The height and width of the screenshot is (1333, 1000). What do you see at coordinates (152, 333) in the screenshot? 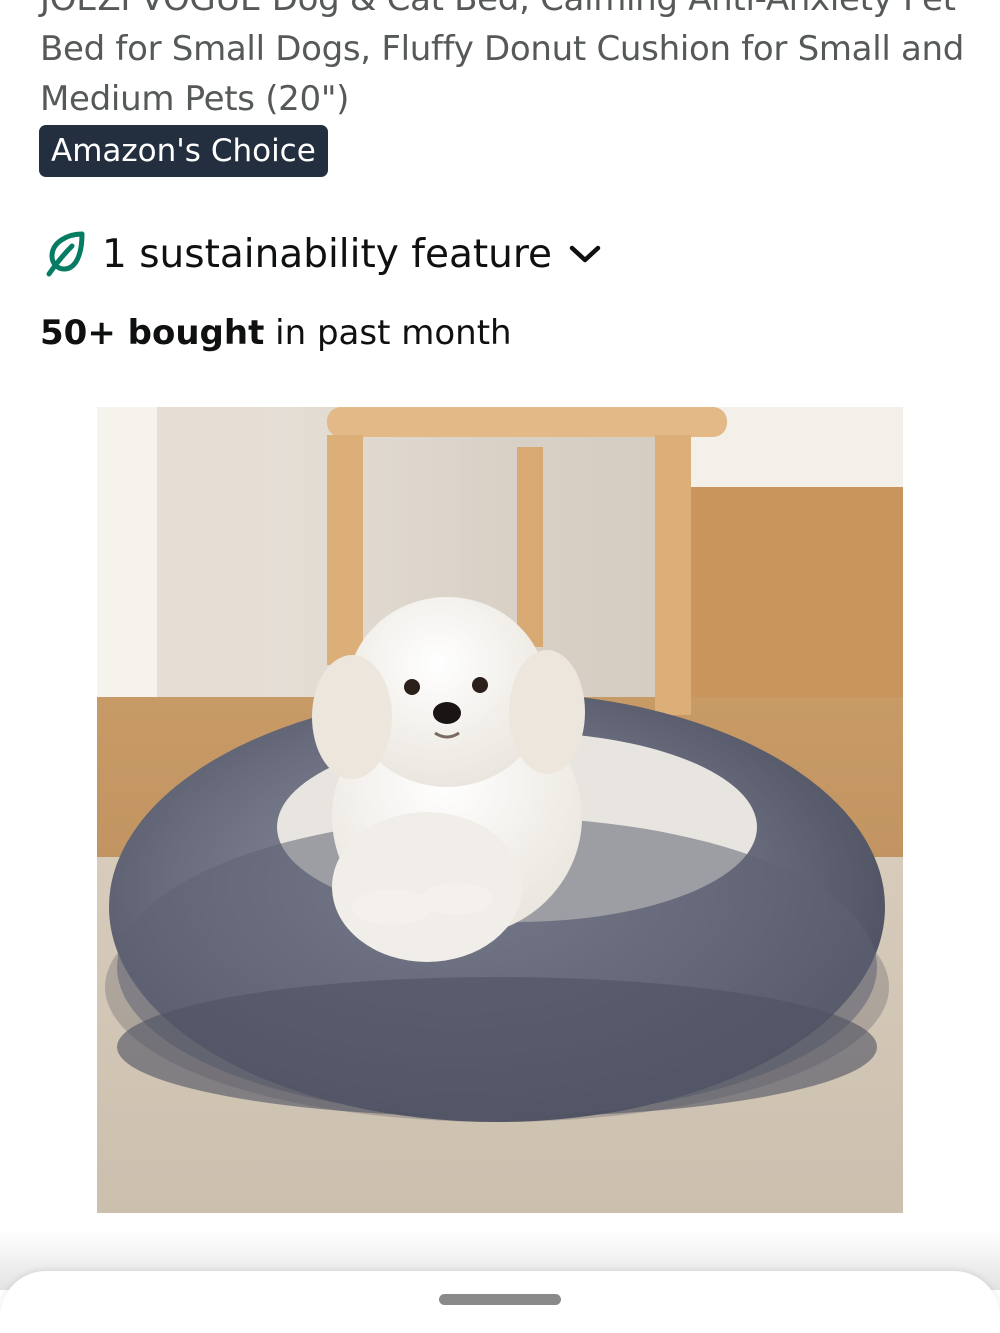
I see `bought-count: 50+ bought` at bounding box center [152, 333].